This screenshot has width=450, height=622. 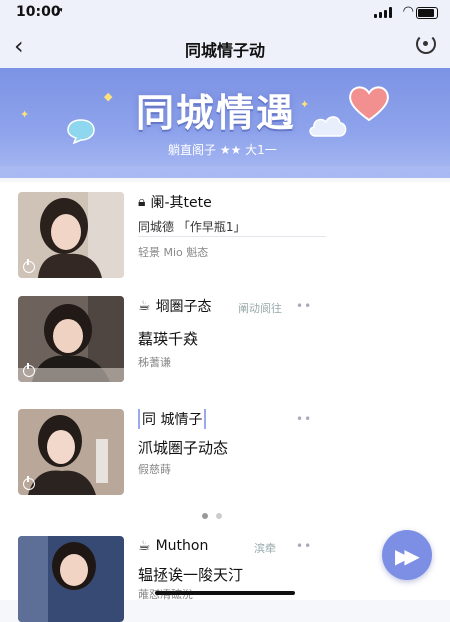 What do you see at coordinates (108, 96) in the screenshot?
I see `sparkle-icon: ◆` at bounding box center [108, 96].